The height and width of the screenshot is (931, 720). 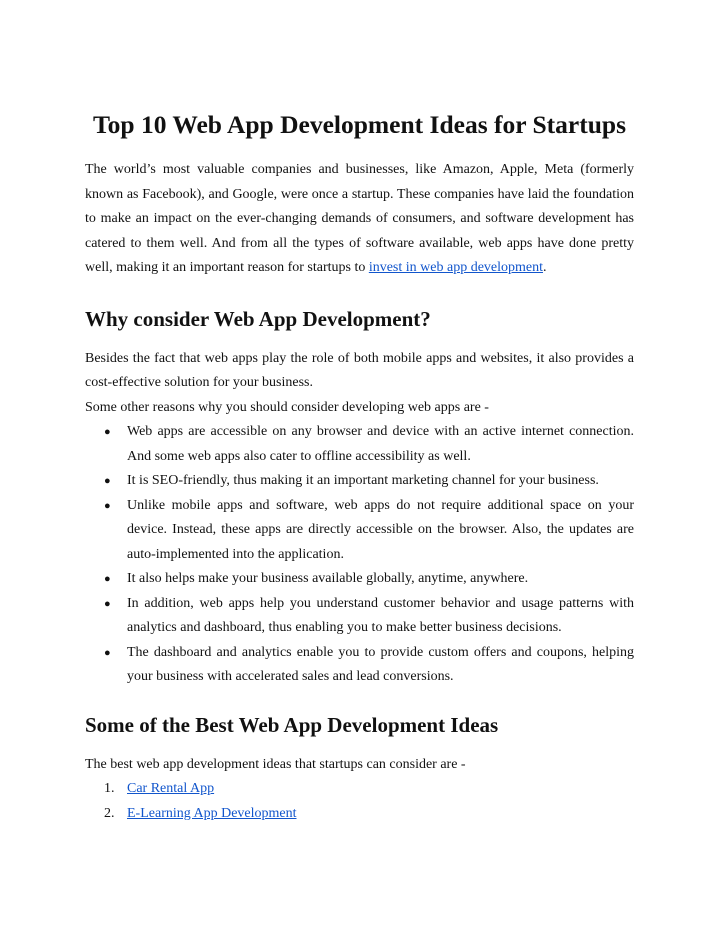 I want to click on list-item: 2. E-Learning App Development, so click(x=359, y=814).